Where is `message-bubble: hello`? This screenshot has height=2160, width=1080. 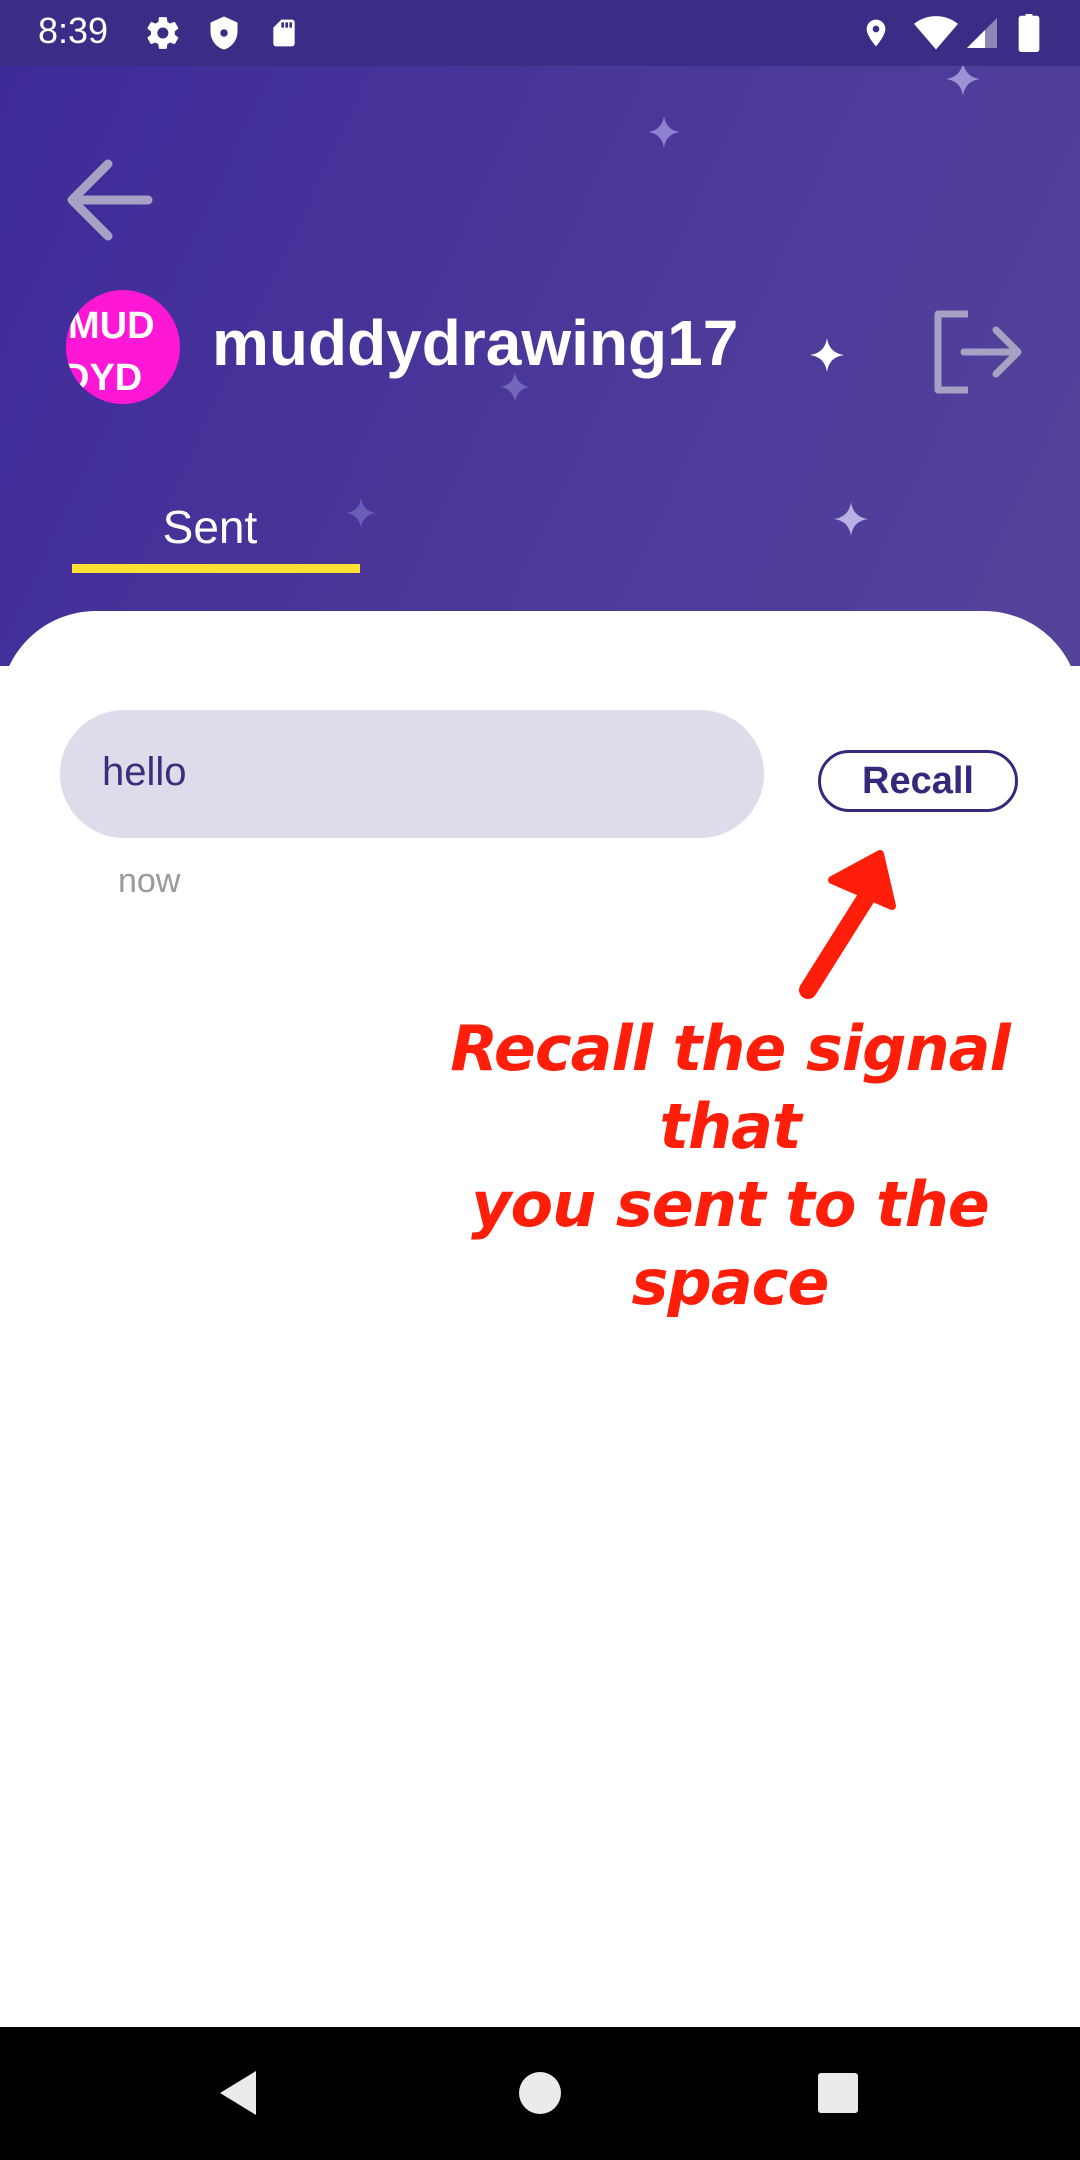 message-bubble: hello is located at coordinates (412, 774).